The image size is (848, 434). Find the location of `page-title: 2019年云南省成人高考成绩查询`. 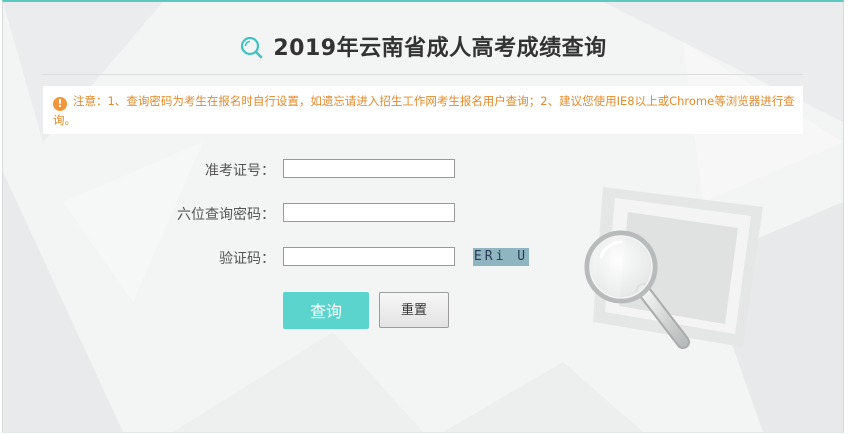

page-title: 2019年云南省成人高考成绩查询 is located at coordinates (440, 48).